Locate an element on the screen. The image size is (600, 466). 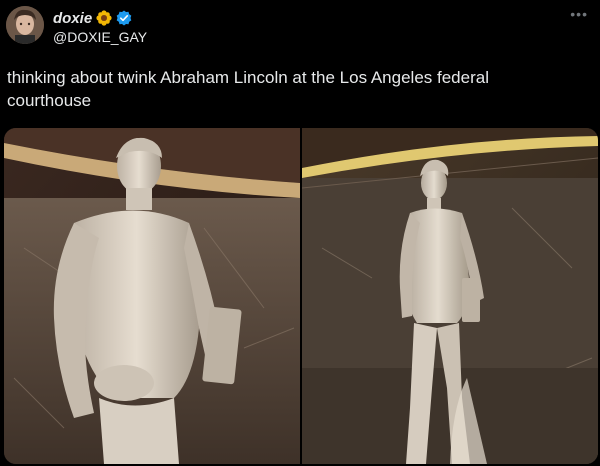
handle: @DOXIE_GAY is located at coordinates (100, 37).